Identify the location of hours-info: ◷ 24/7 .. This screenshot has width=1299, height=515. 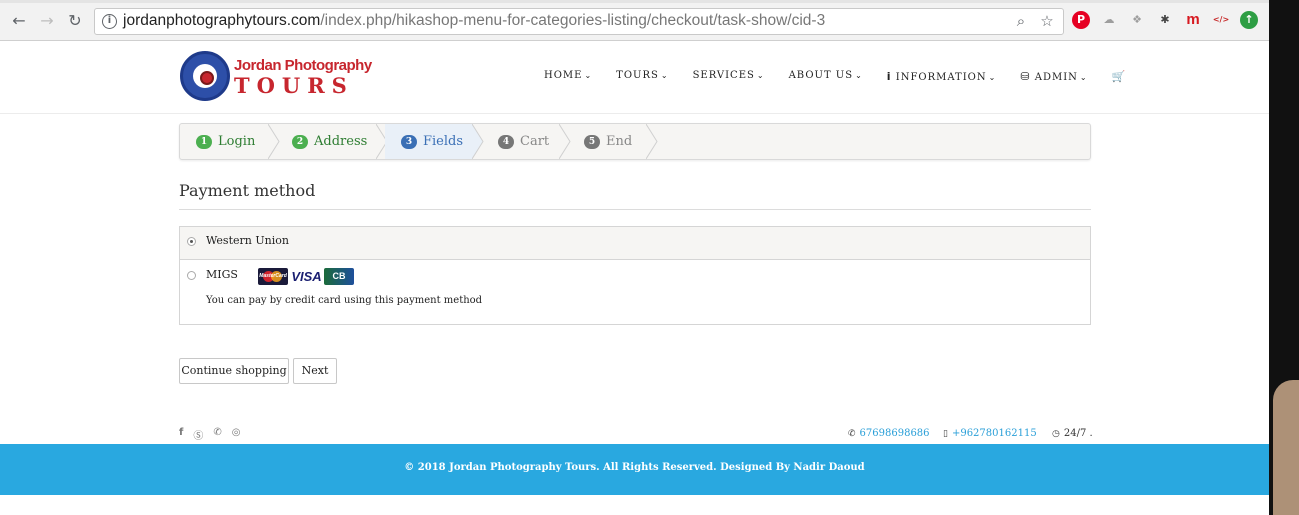
(1072, 433).